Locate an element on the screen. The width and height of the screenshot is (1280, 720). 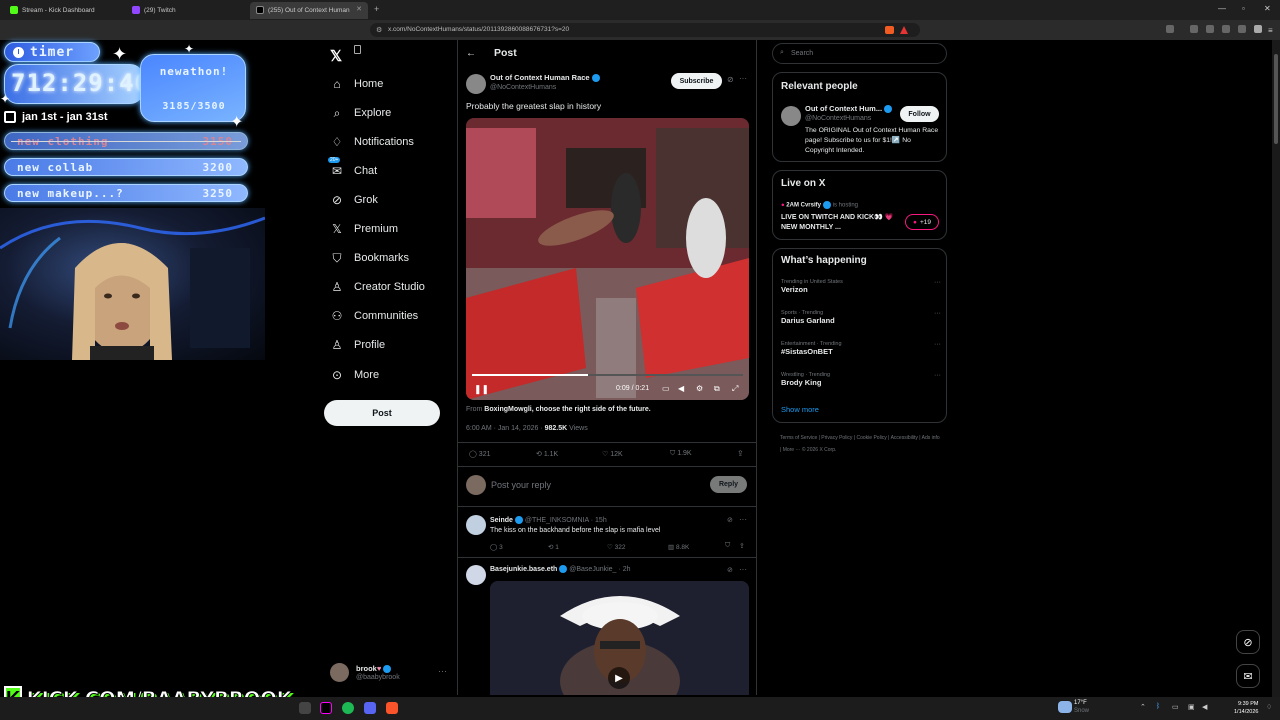
pause-icon: ❚❚ is located at coordinates (481, 389).